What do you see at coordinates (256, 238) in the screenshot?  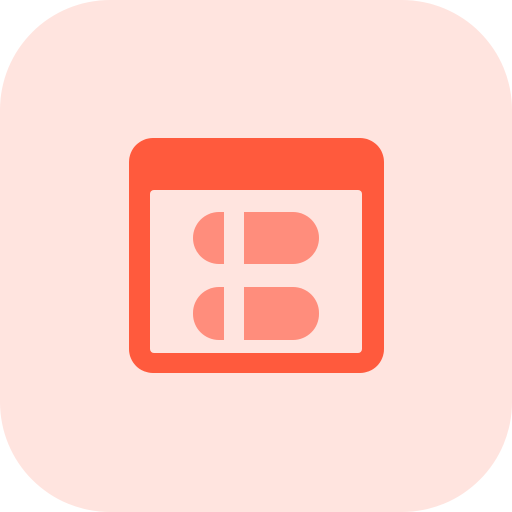 I see `pill-top` at bounding box center [256, 238].